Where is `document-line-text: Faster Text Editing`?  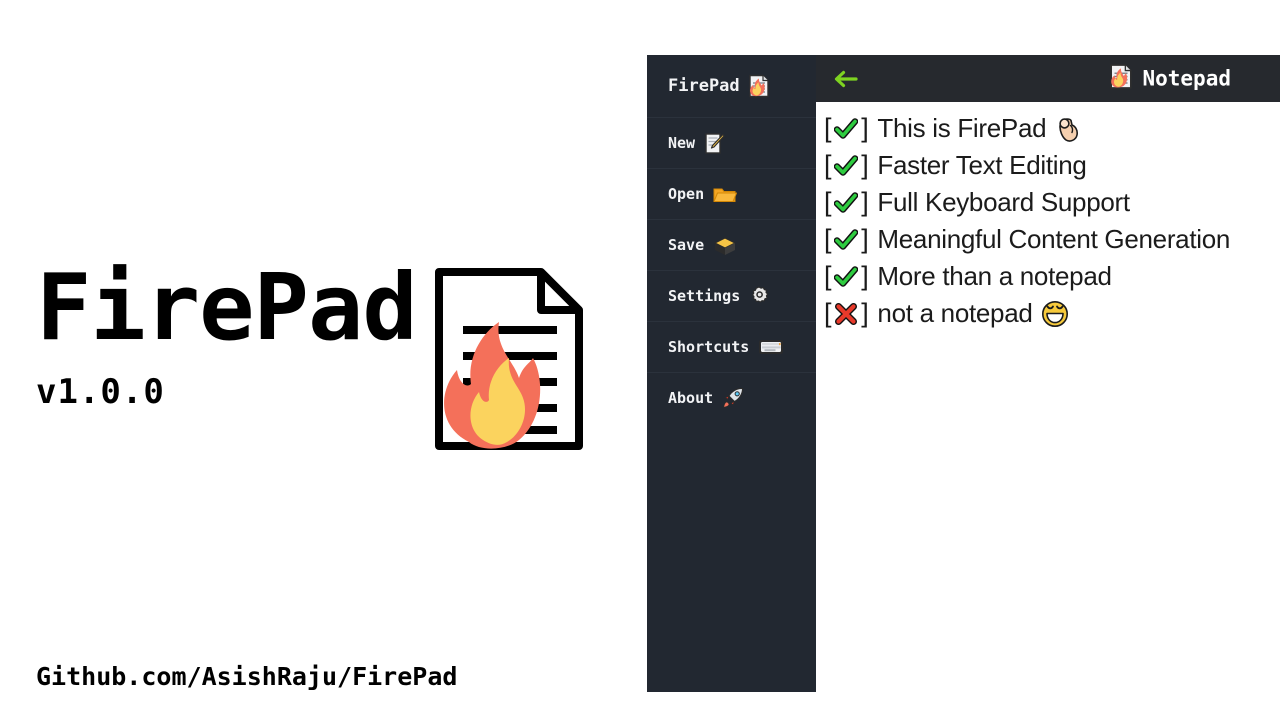
document-line-text: Faster Text Editing is located at coordinates (982, 165).